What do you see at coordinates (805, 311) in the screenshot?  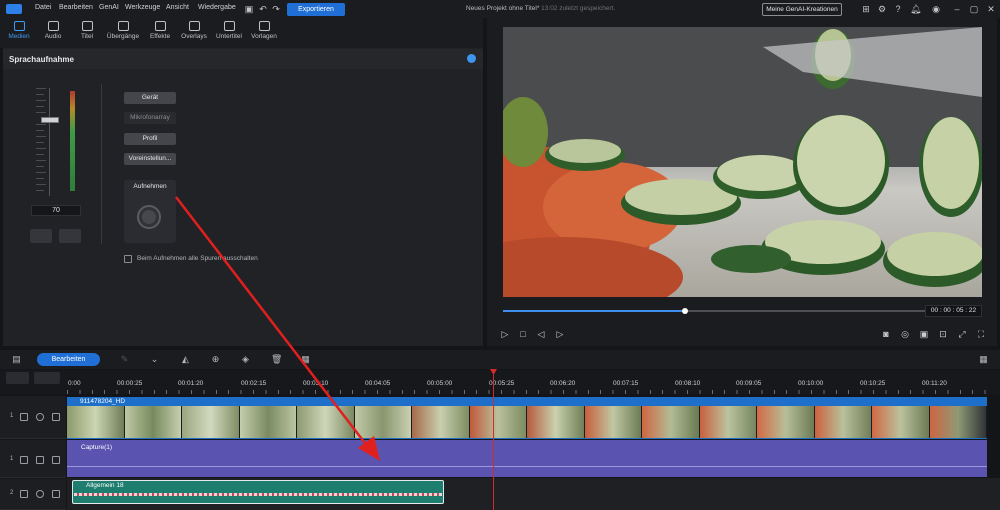 I see `preview-progress-track` at bounding box center [805, 311].